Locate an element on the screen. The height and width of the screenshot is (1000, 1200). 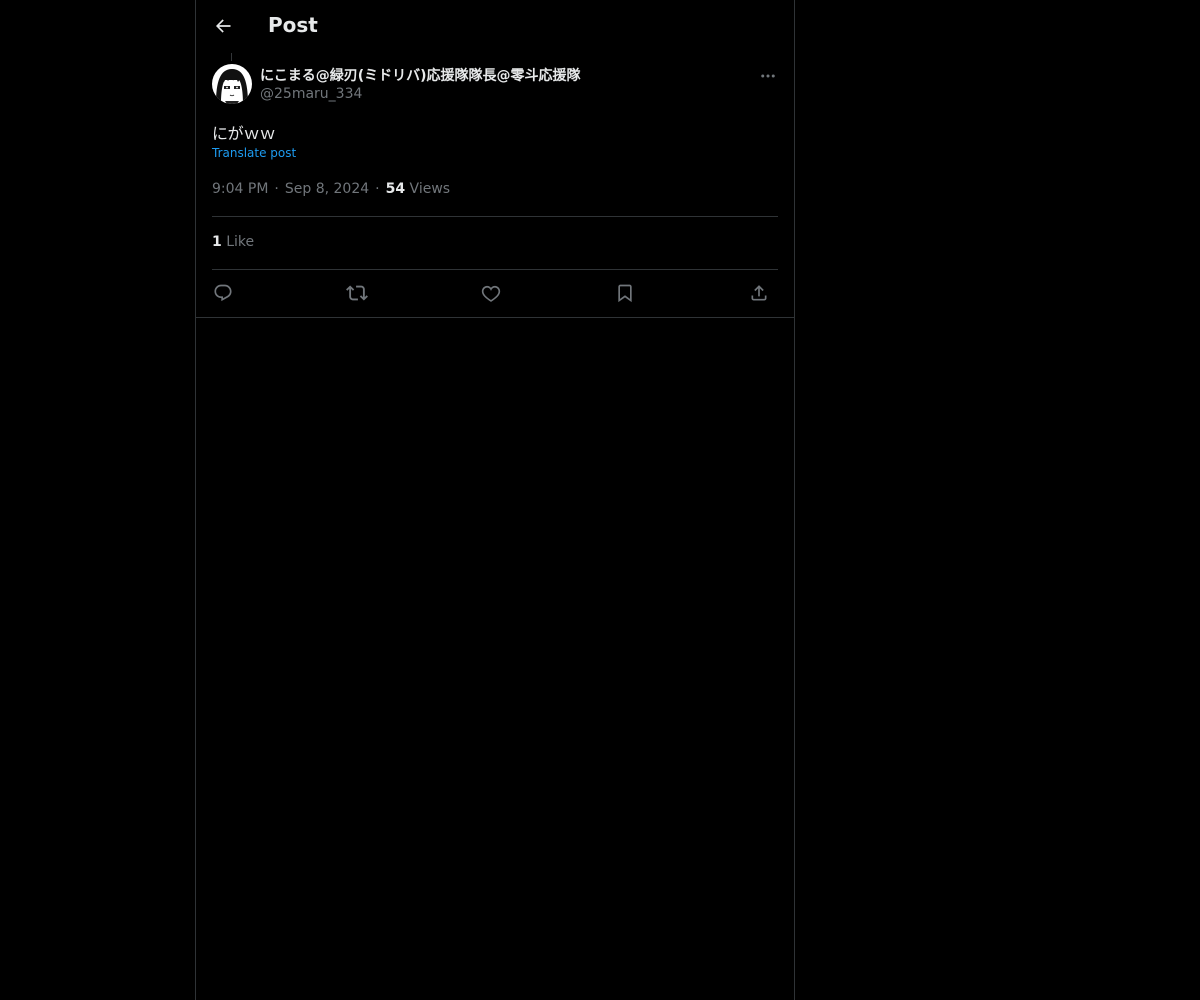
like-button is located at coordinates (491, 293).